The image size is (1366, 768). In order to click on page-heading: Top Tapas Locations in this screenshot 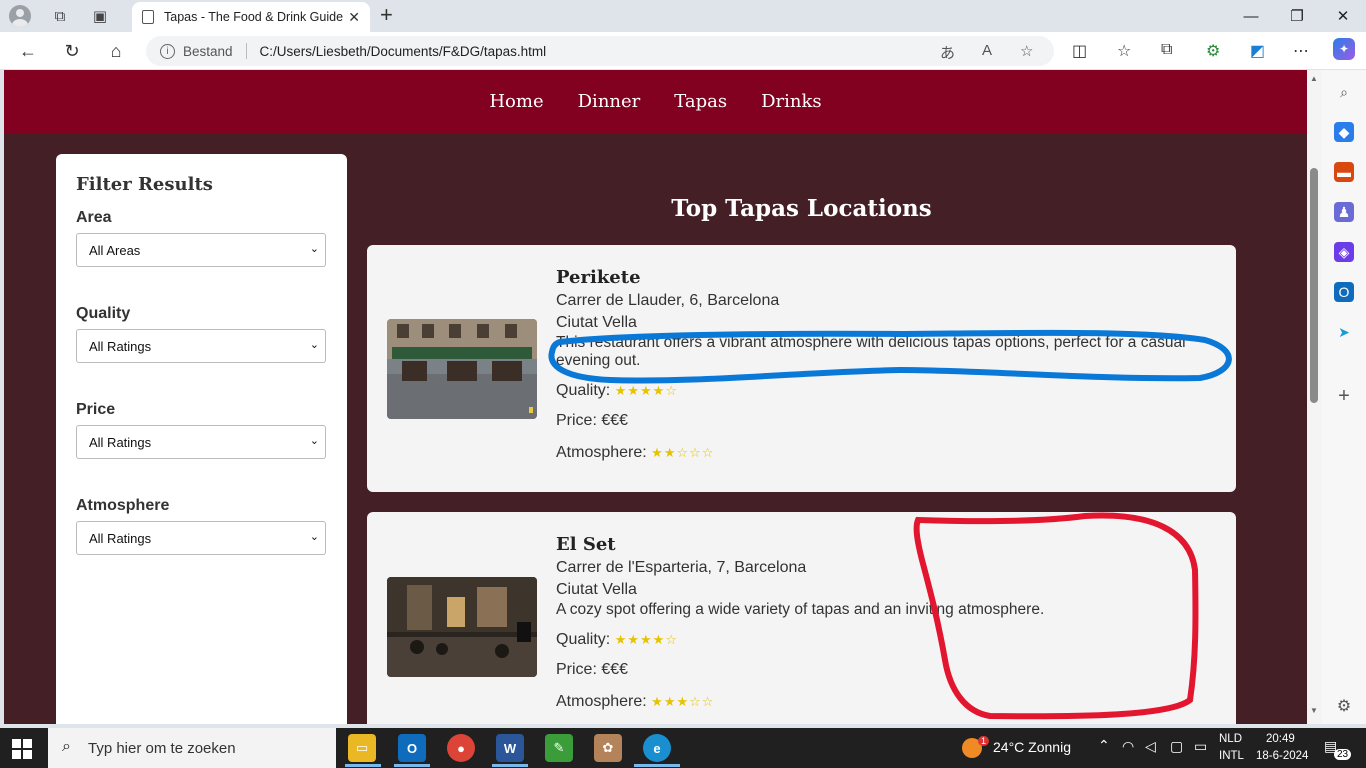, I will do `click(801, 208)`.